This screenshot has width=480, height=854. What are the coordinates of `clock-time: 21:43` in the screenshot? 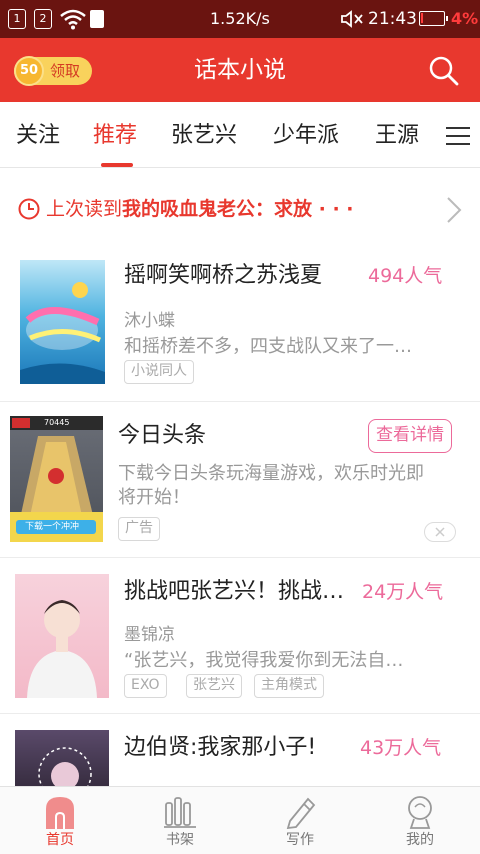 It's located at (392, 19).